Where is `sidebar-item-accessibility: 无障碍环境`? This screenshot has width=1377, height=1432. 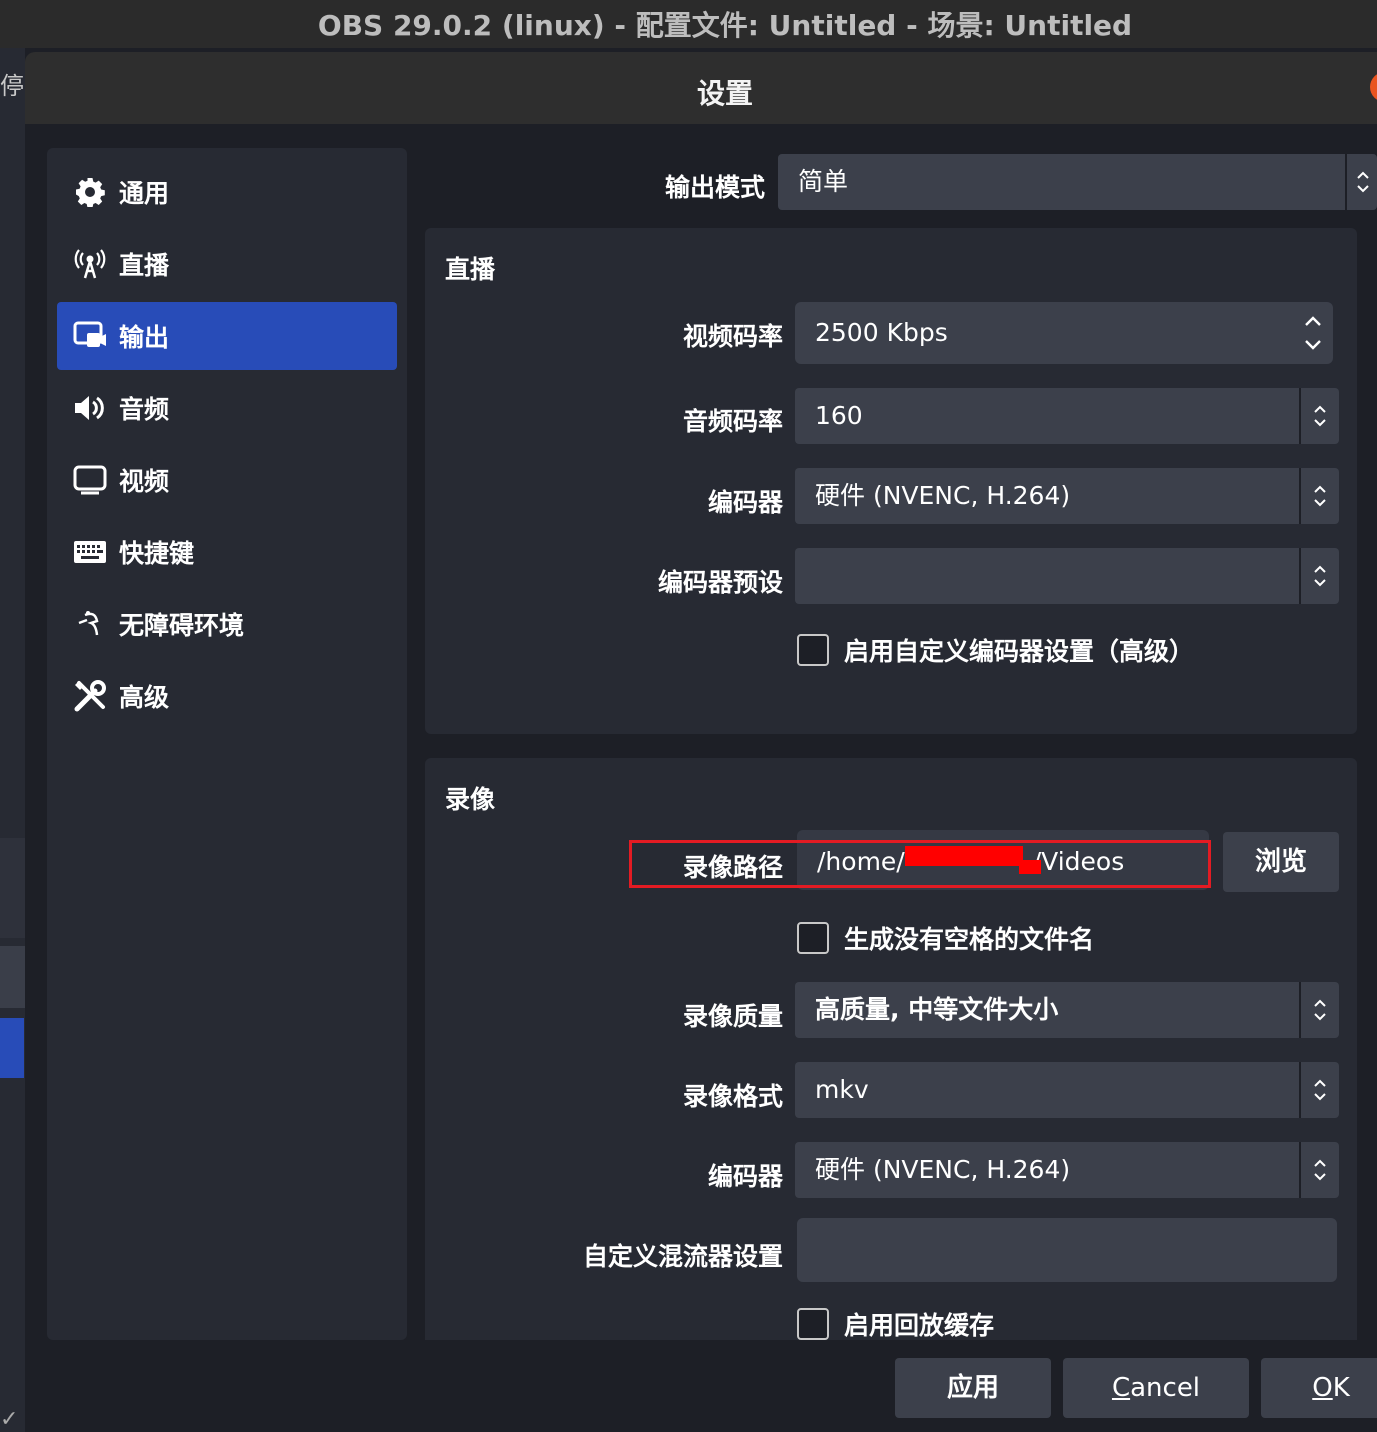
sidebar-item-accessibility: 无障碍环境 is located at coordinates (227, 624).